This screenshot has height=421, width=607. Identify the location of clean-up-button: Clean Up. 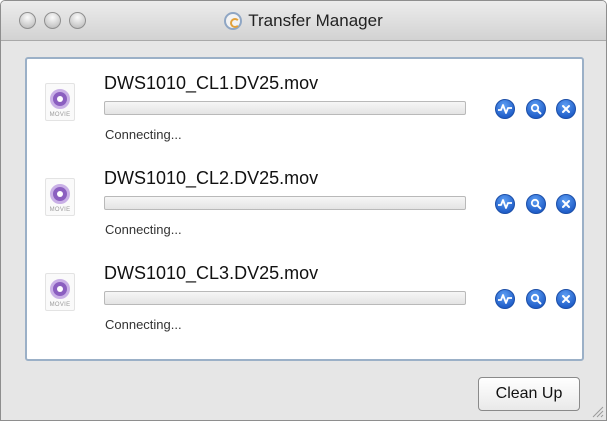
(529, 394).